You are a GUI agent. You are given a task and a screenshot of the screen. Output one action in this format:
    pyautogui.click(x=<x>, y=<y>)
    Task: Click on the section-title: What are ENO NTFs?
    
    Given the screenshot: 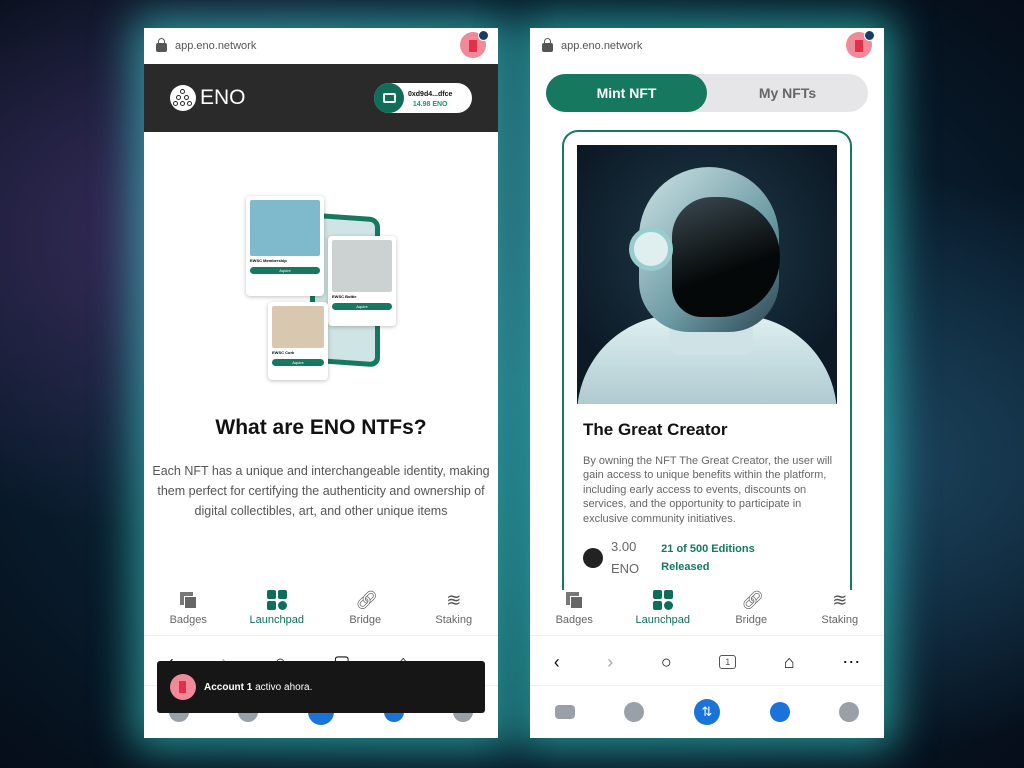 What is the action you would take?
    pyautogui.click(x=321, y=427)
    